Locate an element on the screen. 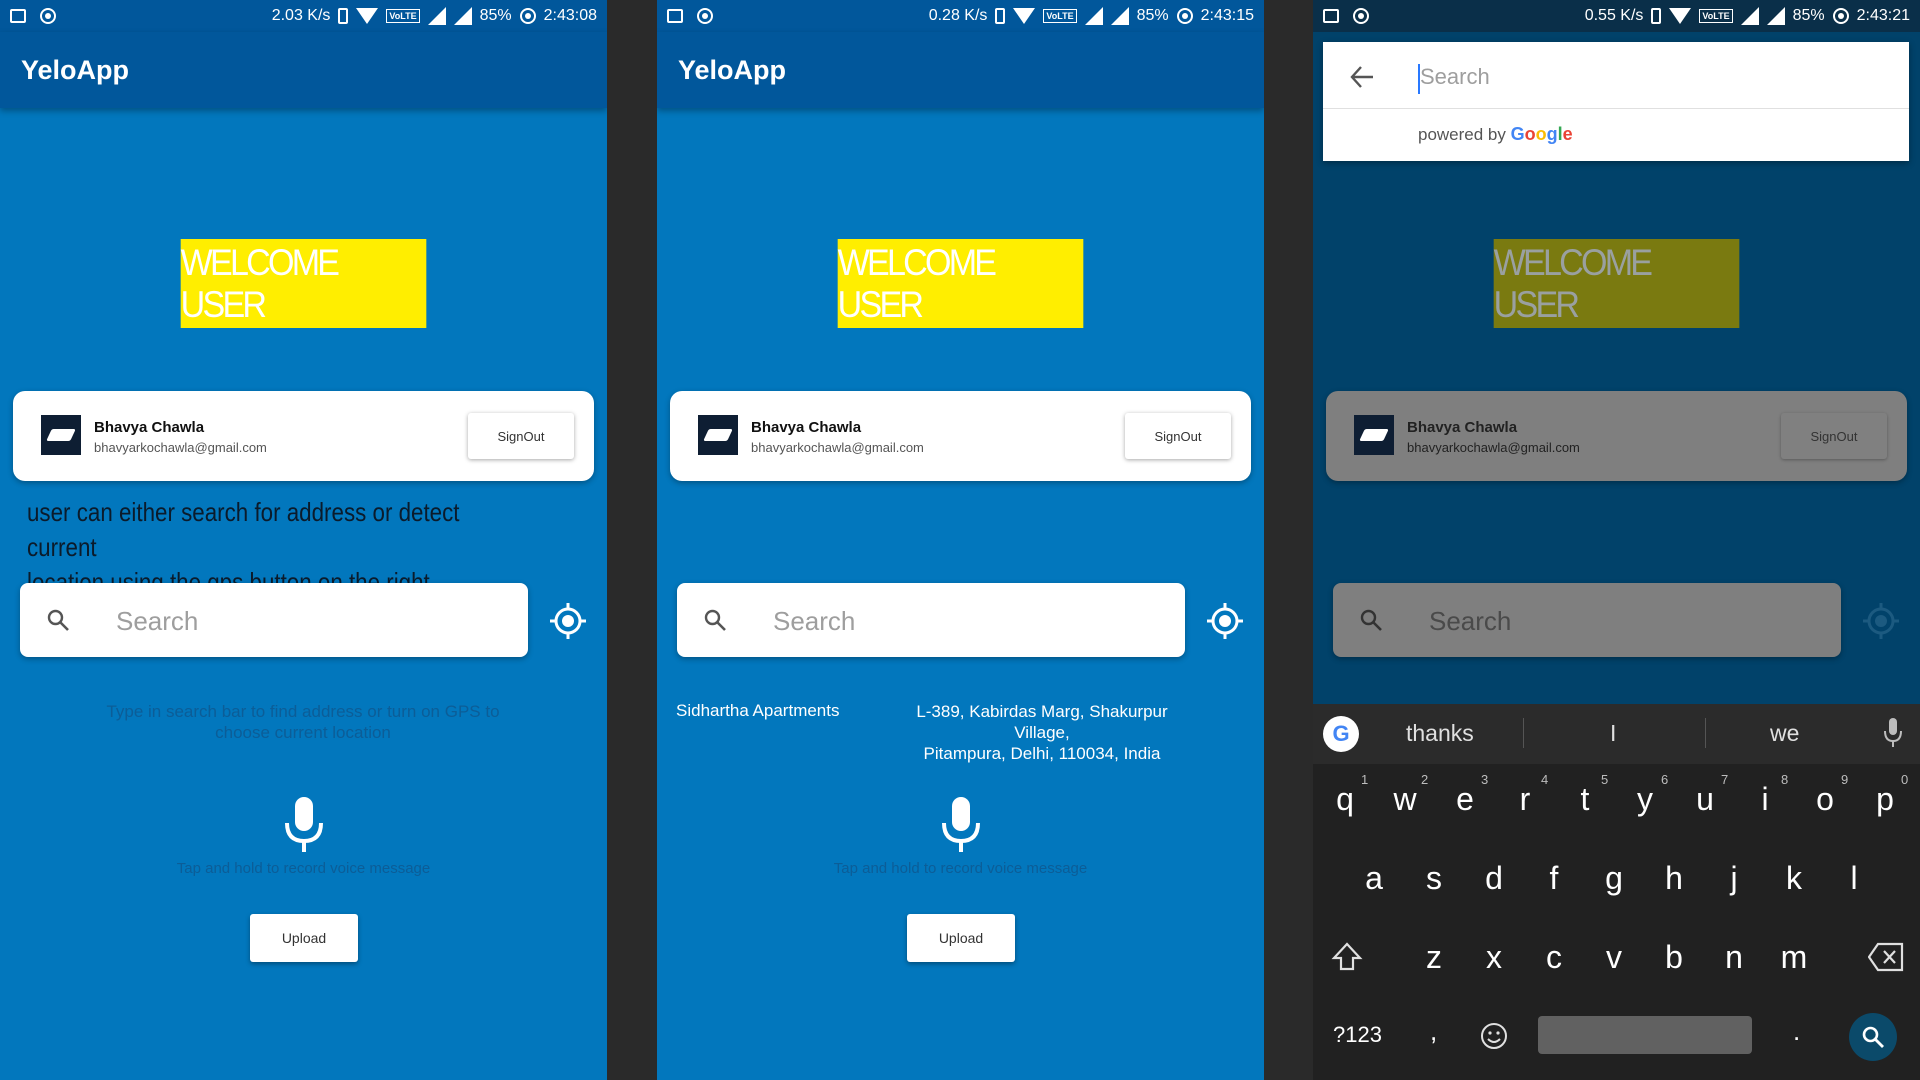  network-speed: 0.28 K/s is located at coordinates (958, 15).